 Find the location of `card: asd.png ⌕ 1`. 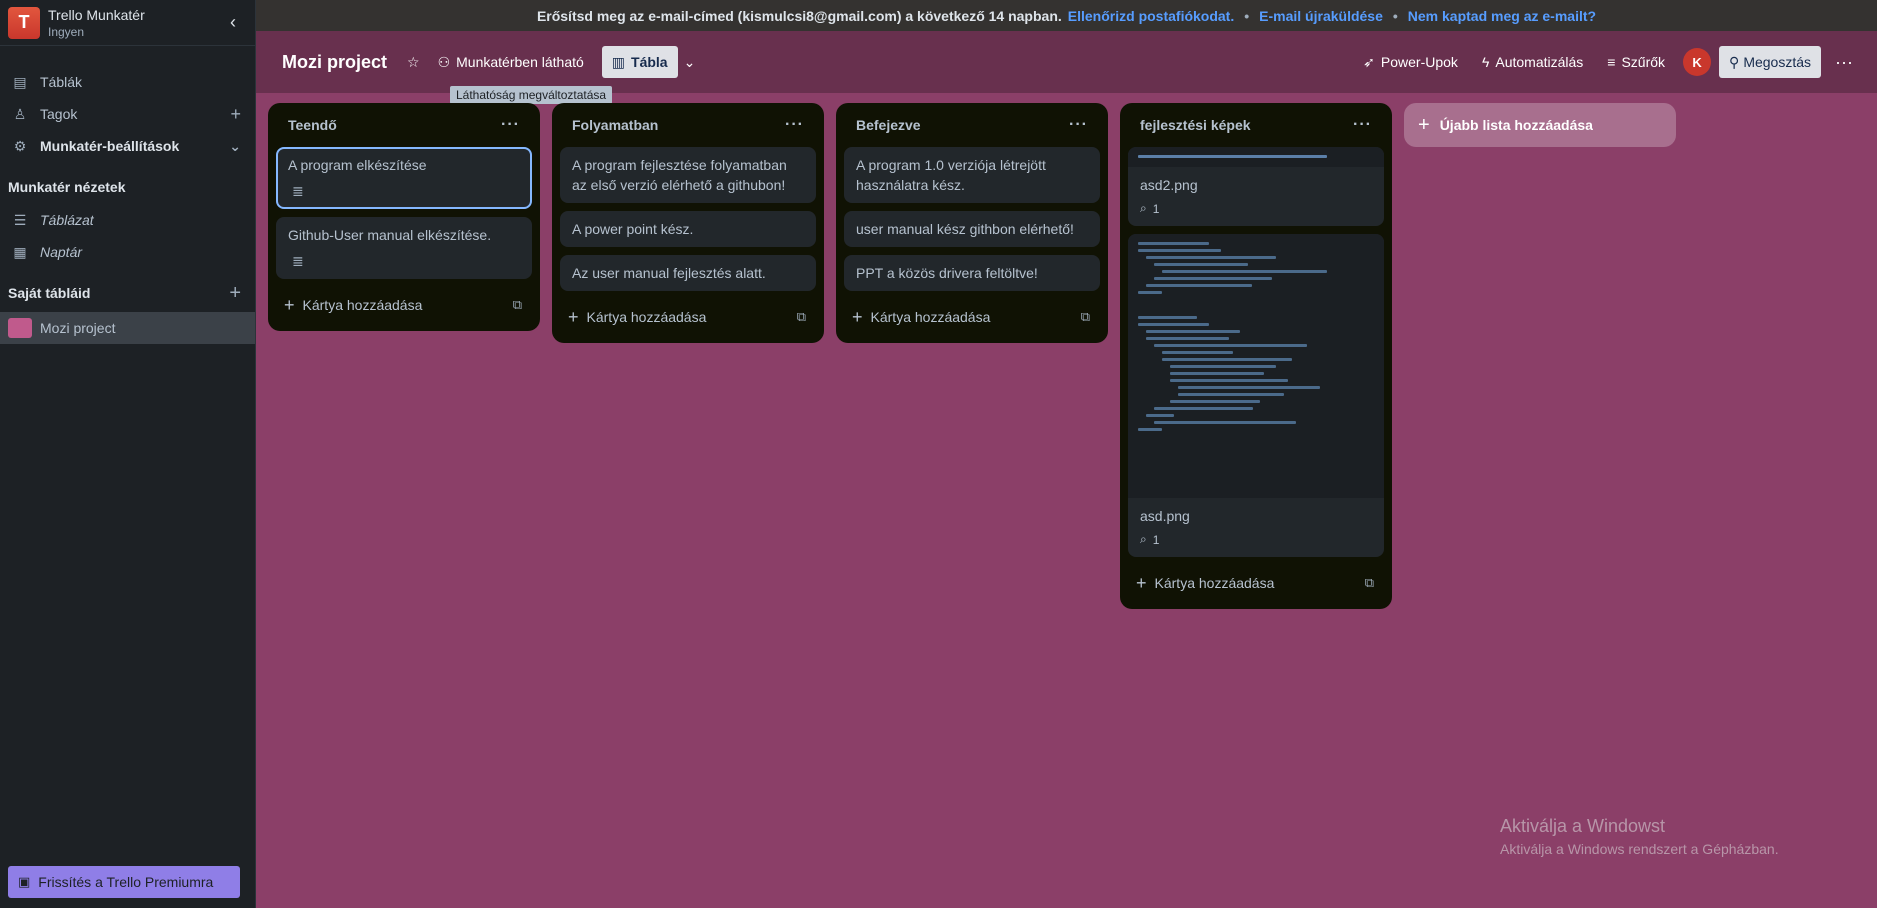

card: asd.png ⌕ 1 is located at coordinates (1256, 395).